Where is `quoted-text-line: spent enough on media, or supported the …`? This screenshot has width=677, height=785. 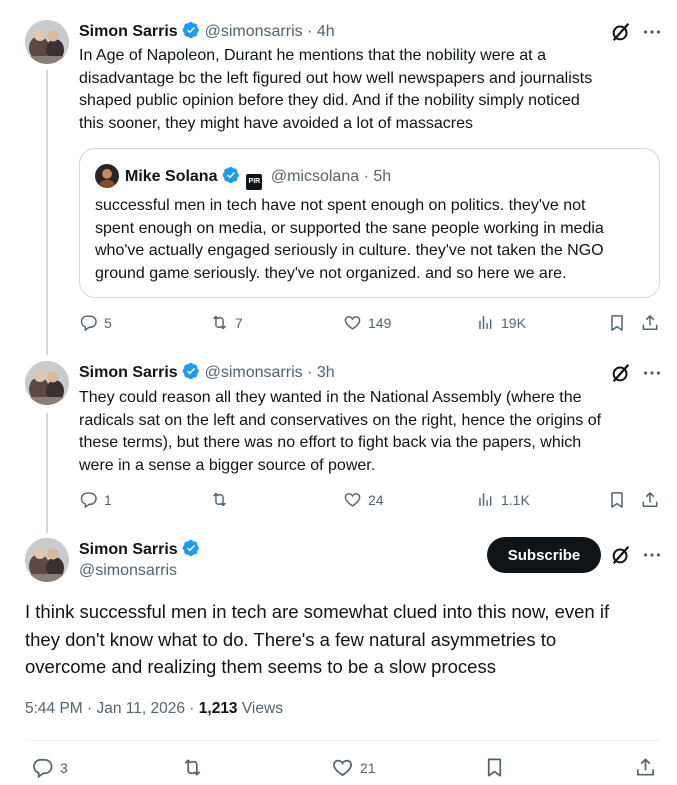
quoted-text-line: spent enough on media, or supported the … is located at coordinates (349, 228).